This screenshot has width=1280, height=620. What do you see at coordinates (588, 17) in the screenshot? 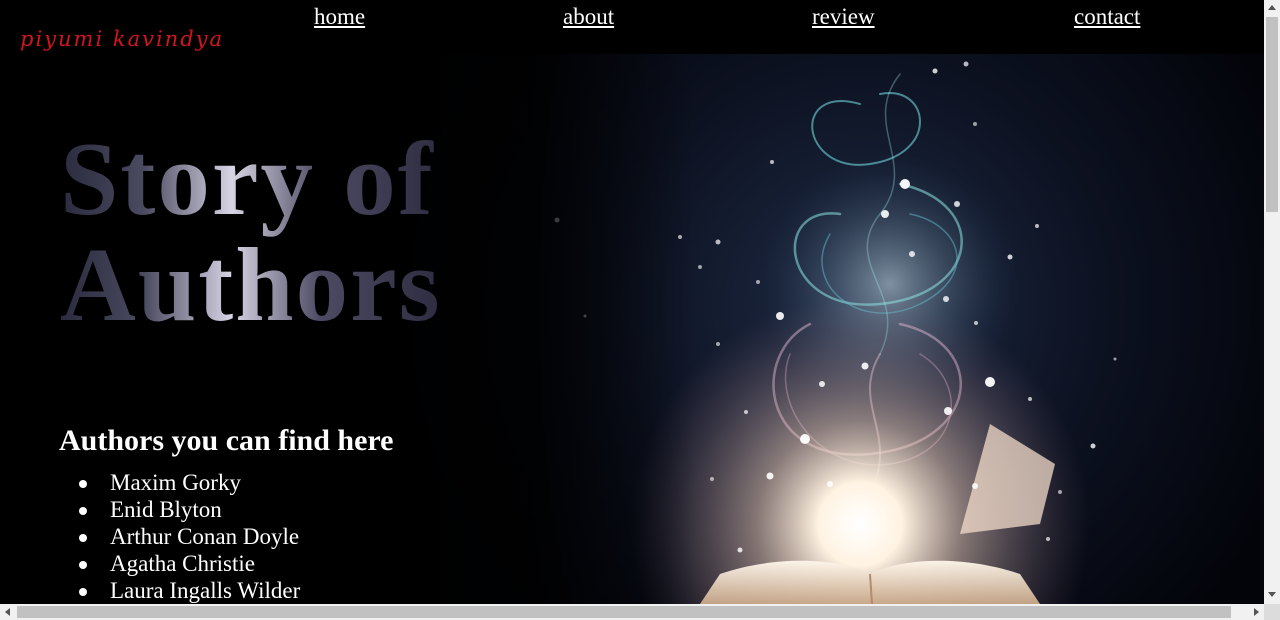
I see `nav-link-about: about` at bounding box center [588, 17].